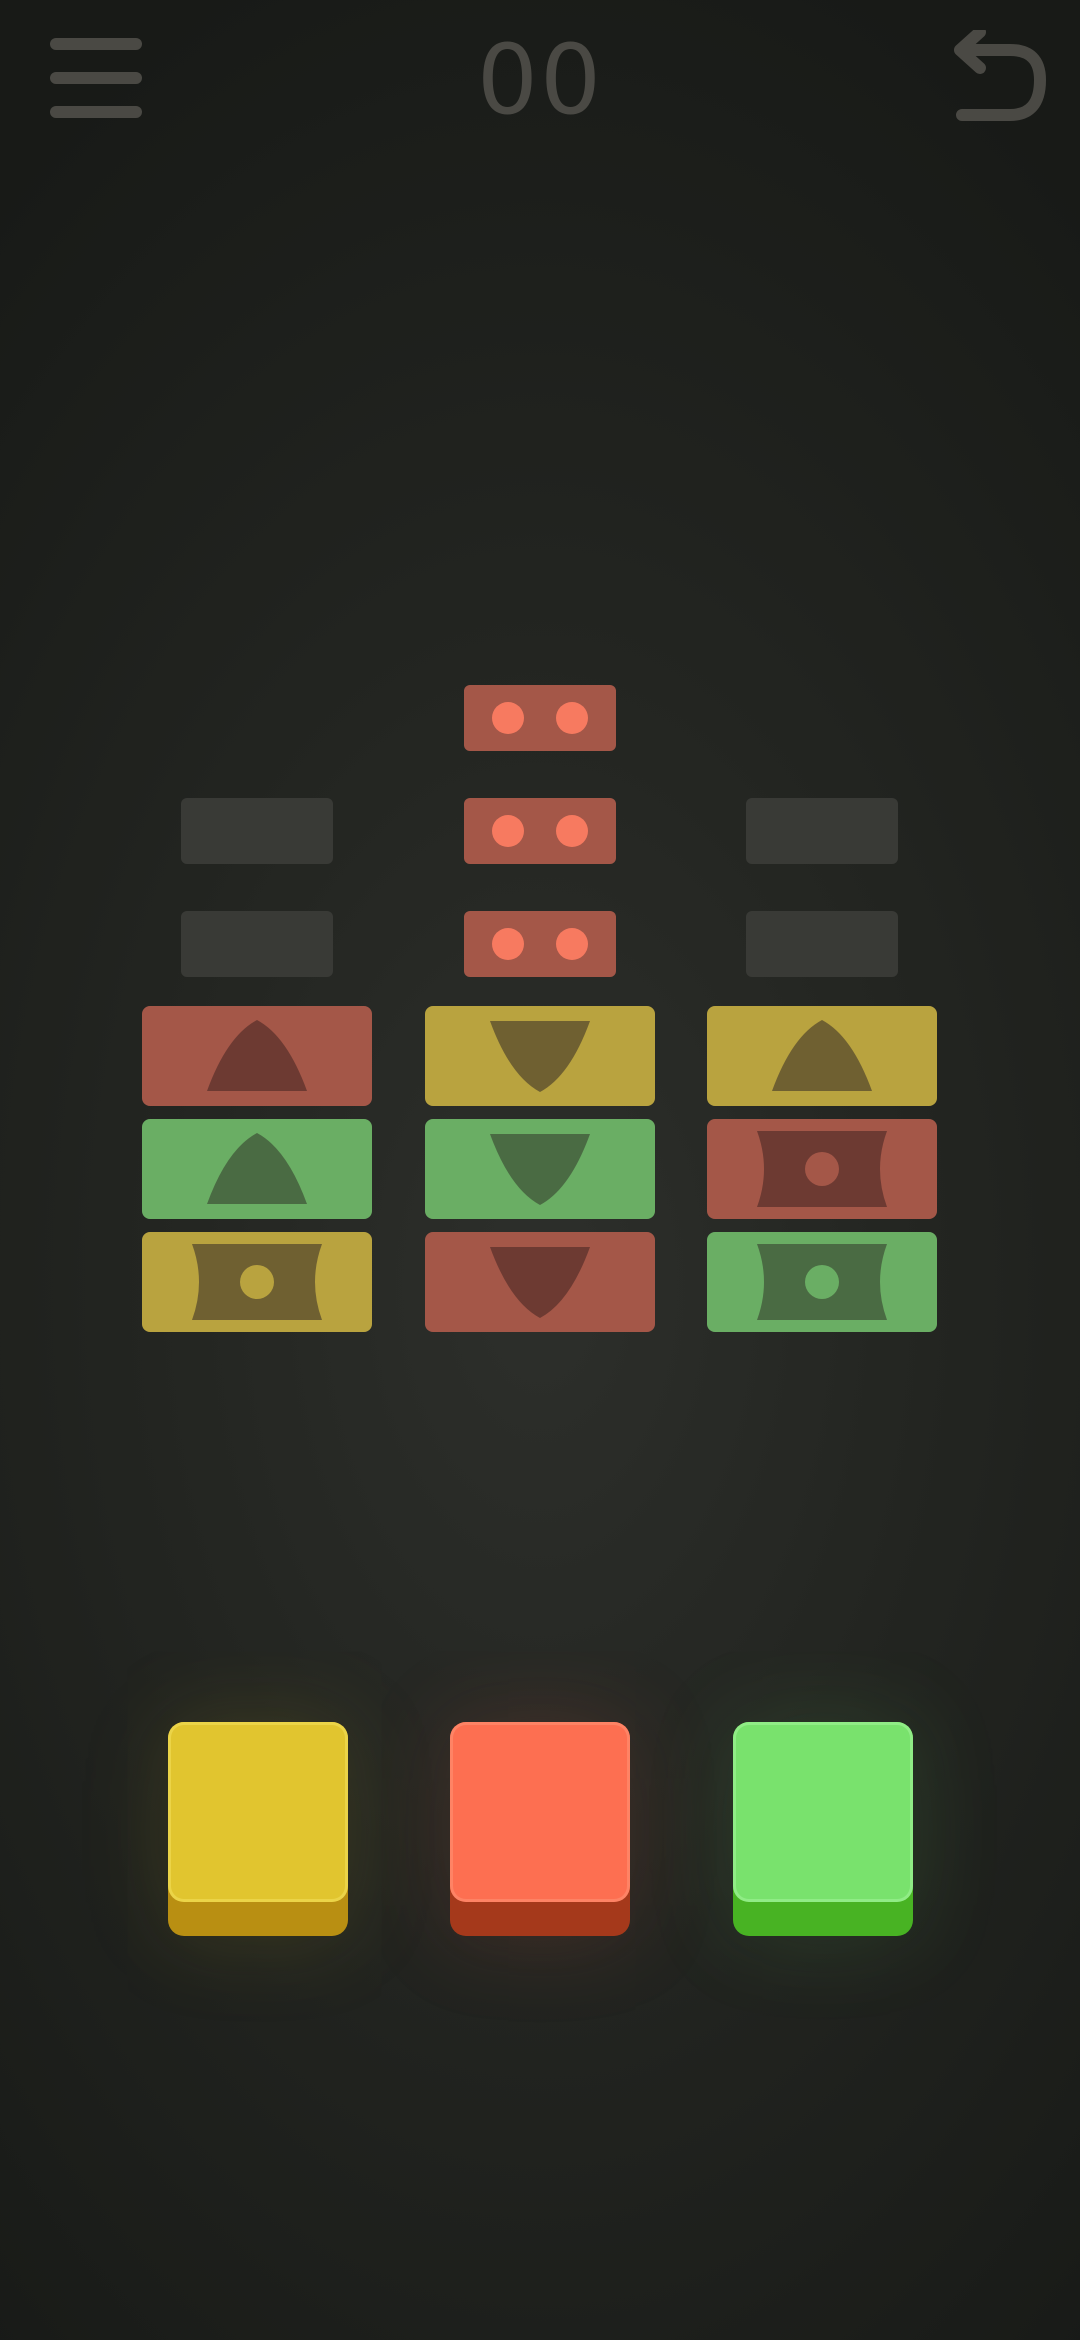  I want to click on red-color-button, so click(540, 1829).